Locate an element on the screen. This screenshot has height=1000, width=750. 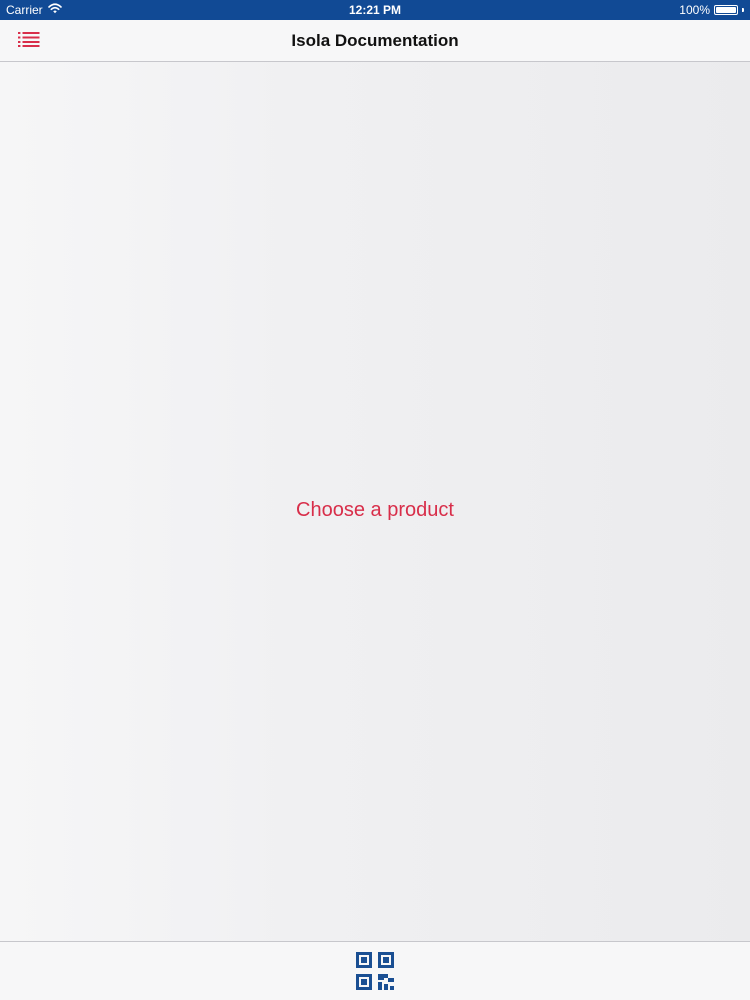
battery-tip is located at coordinates (743, 10).